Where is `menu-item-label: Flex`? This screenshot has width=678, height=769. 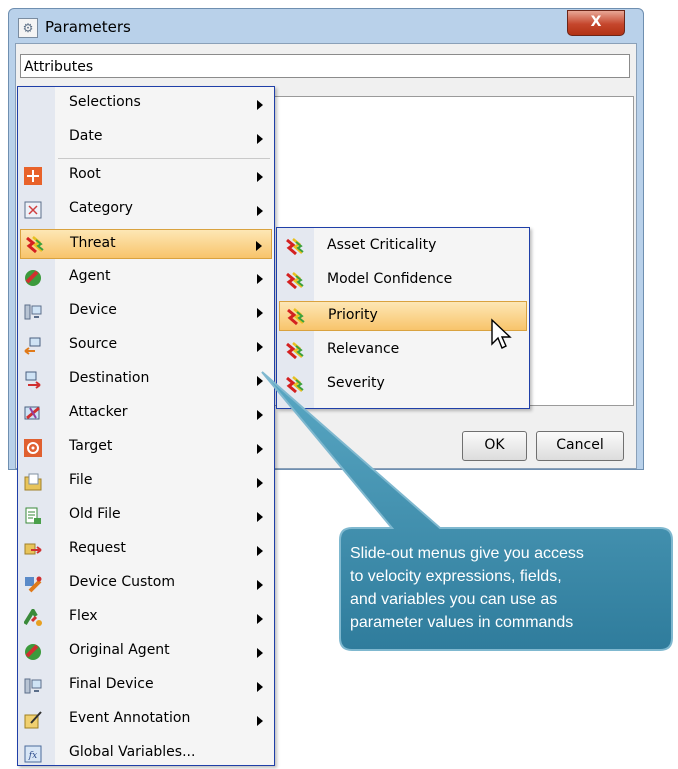
menu-item-label: Flex is located at coordinates (83, 616).